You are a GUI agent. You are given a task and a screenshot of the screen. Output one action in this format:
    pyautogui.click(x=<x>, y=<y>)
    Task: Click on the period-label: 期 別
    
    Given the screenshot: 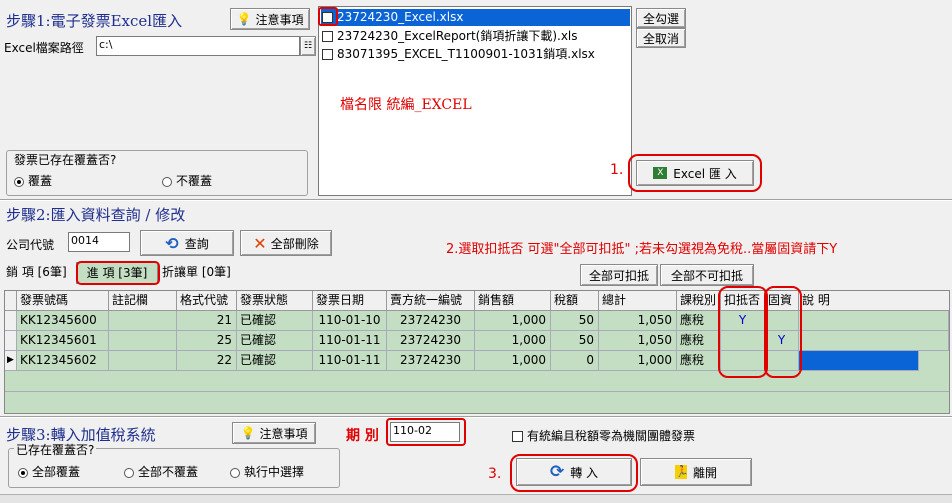 What is the action you would take?
    pyautogui.click(x=362, y=436)
    